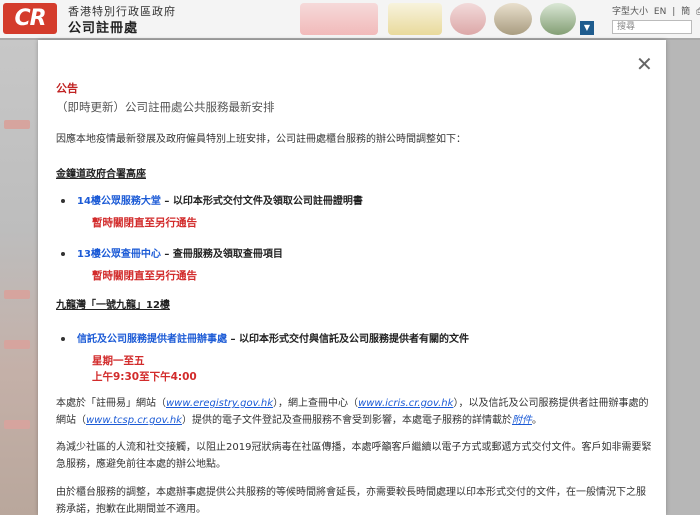  I want to click on annex-link: 附件, so click(522, 420).